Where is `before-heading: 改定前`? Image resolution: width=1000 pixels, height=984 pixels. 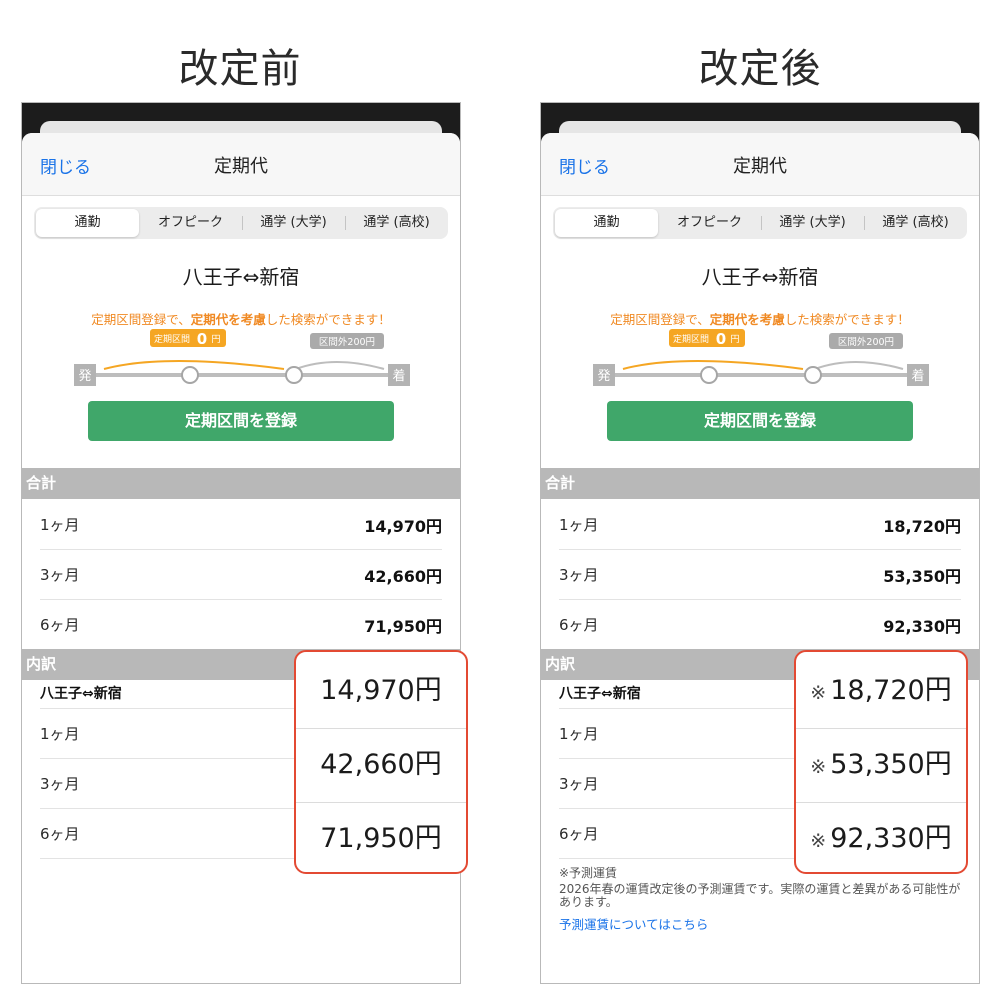 before-heading: 改定前 is located at coordinates (240, 69).